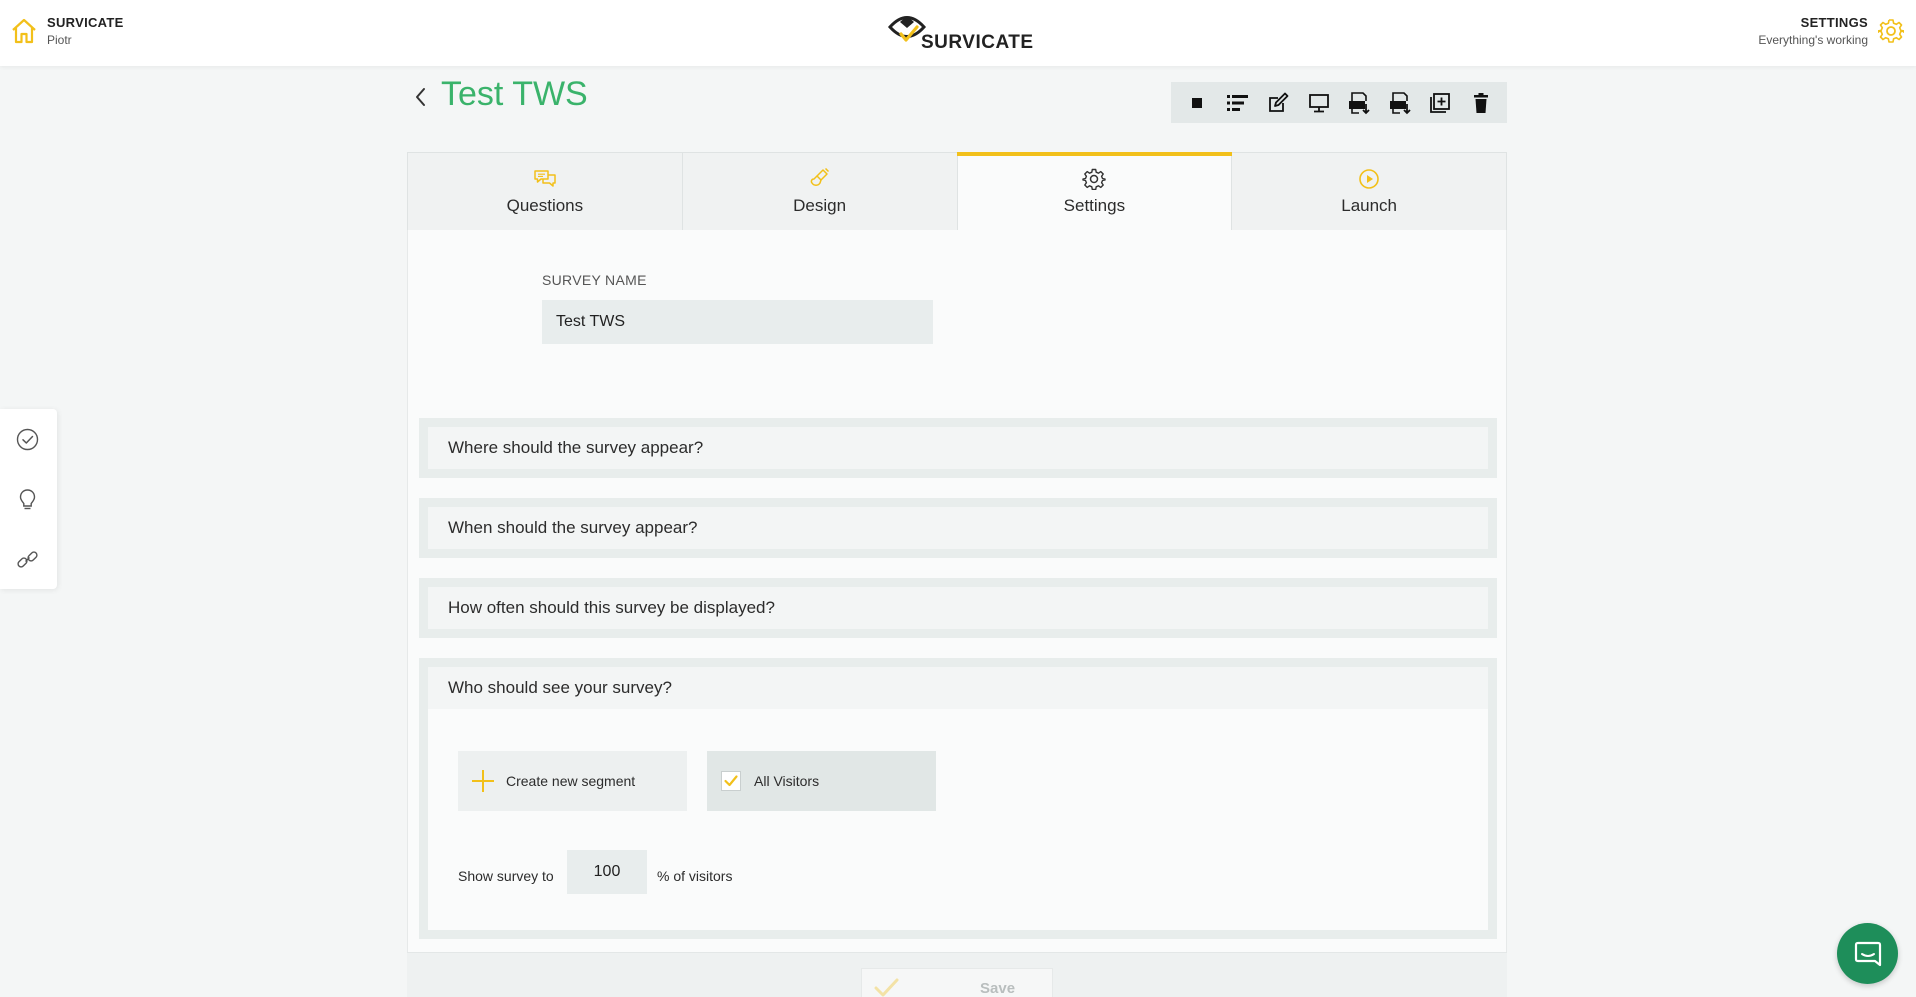 Image resolution: width=1916 pixels, height=997 pixels. Describe the element at coordinates (483, 781) in the screenshot. I see `plus-icon` at that location.